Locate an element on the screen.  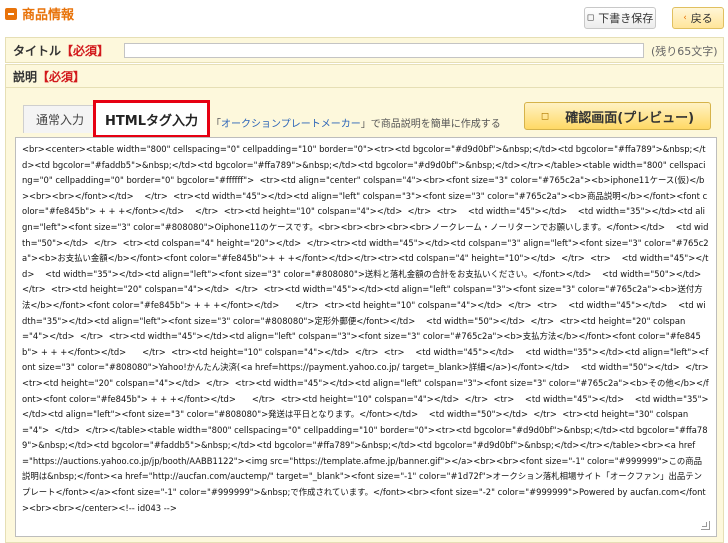
save-draft-button: ◻ 下書き保存 is located at coordinates (620, 18).